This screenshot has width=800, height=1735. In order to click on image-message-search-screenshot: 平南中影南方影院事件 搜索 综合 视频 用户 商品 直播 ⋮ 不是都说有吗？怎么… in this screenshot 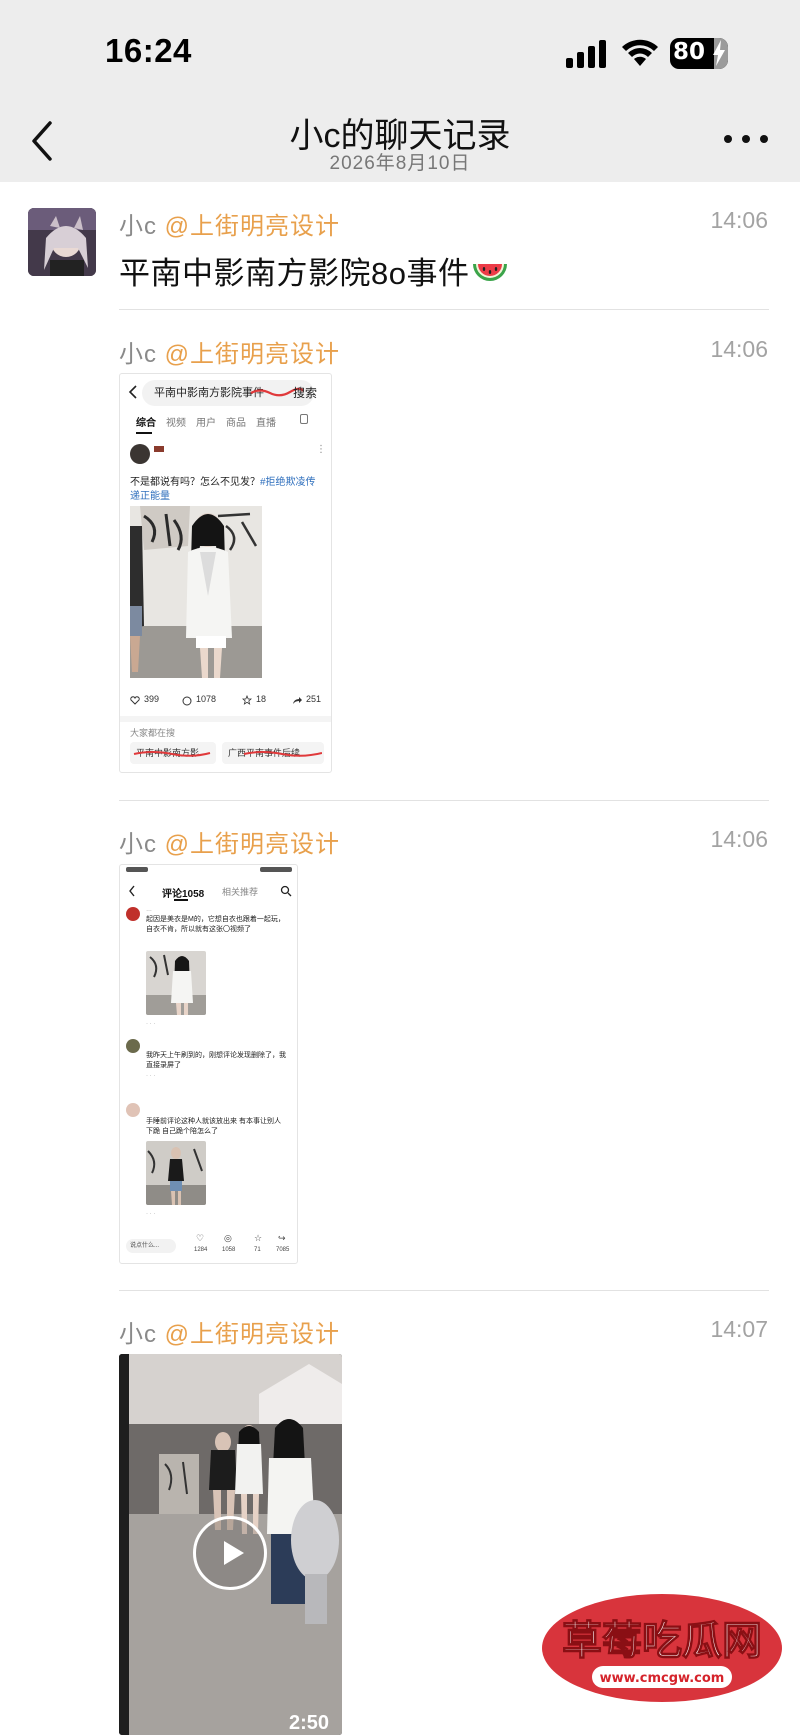, I will do `click(225, 573)`.